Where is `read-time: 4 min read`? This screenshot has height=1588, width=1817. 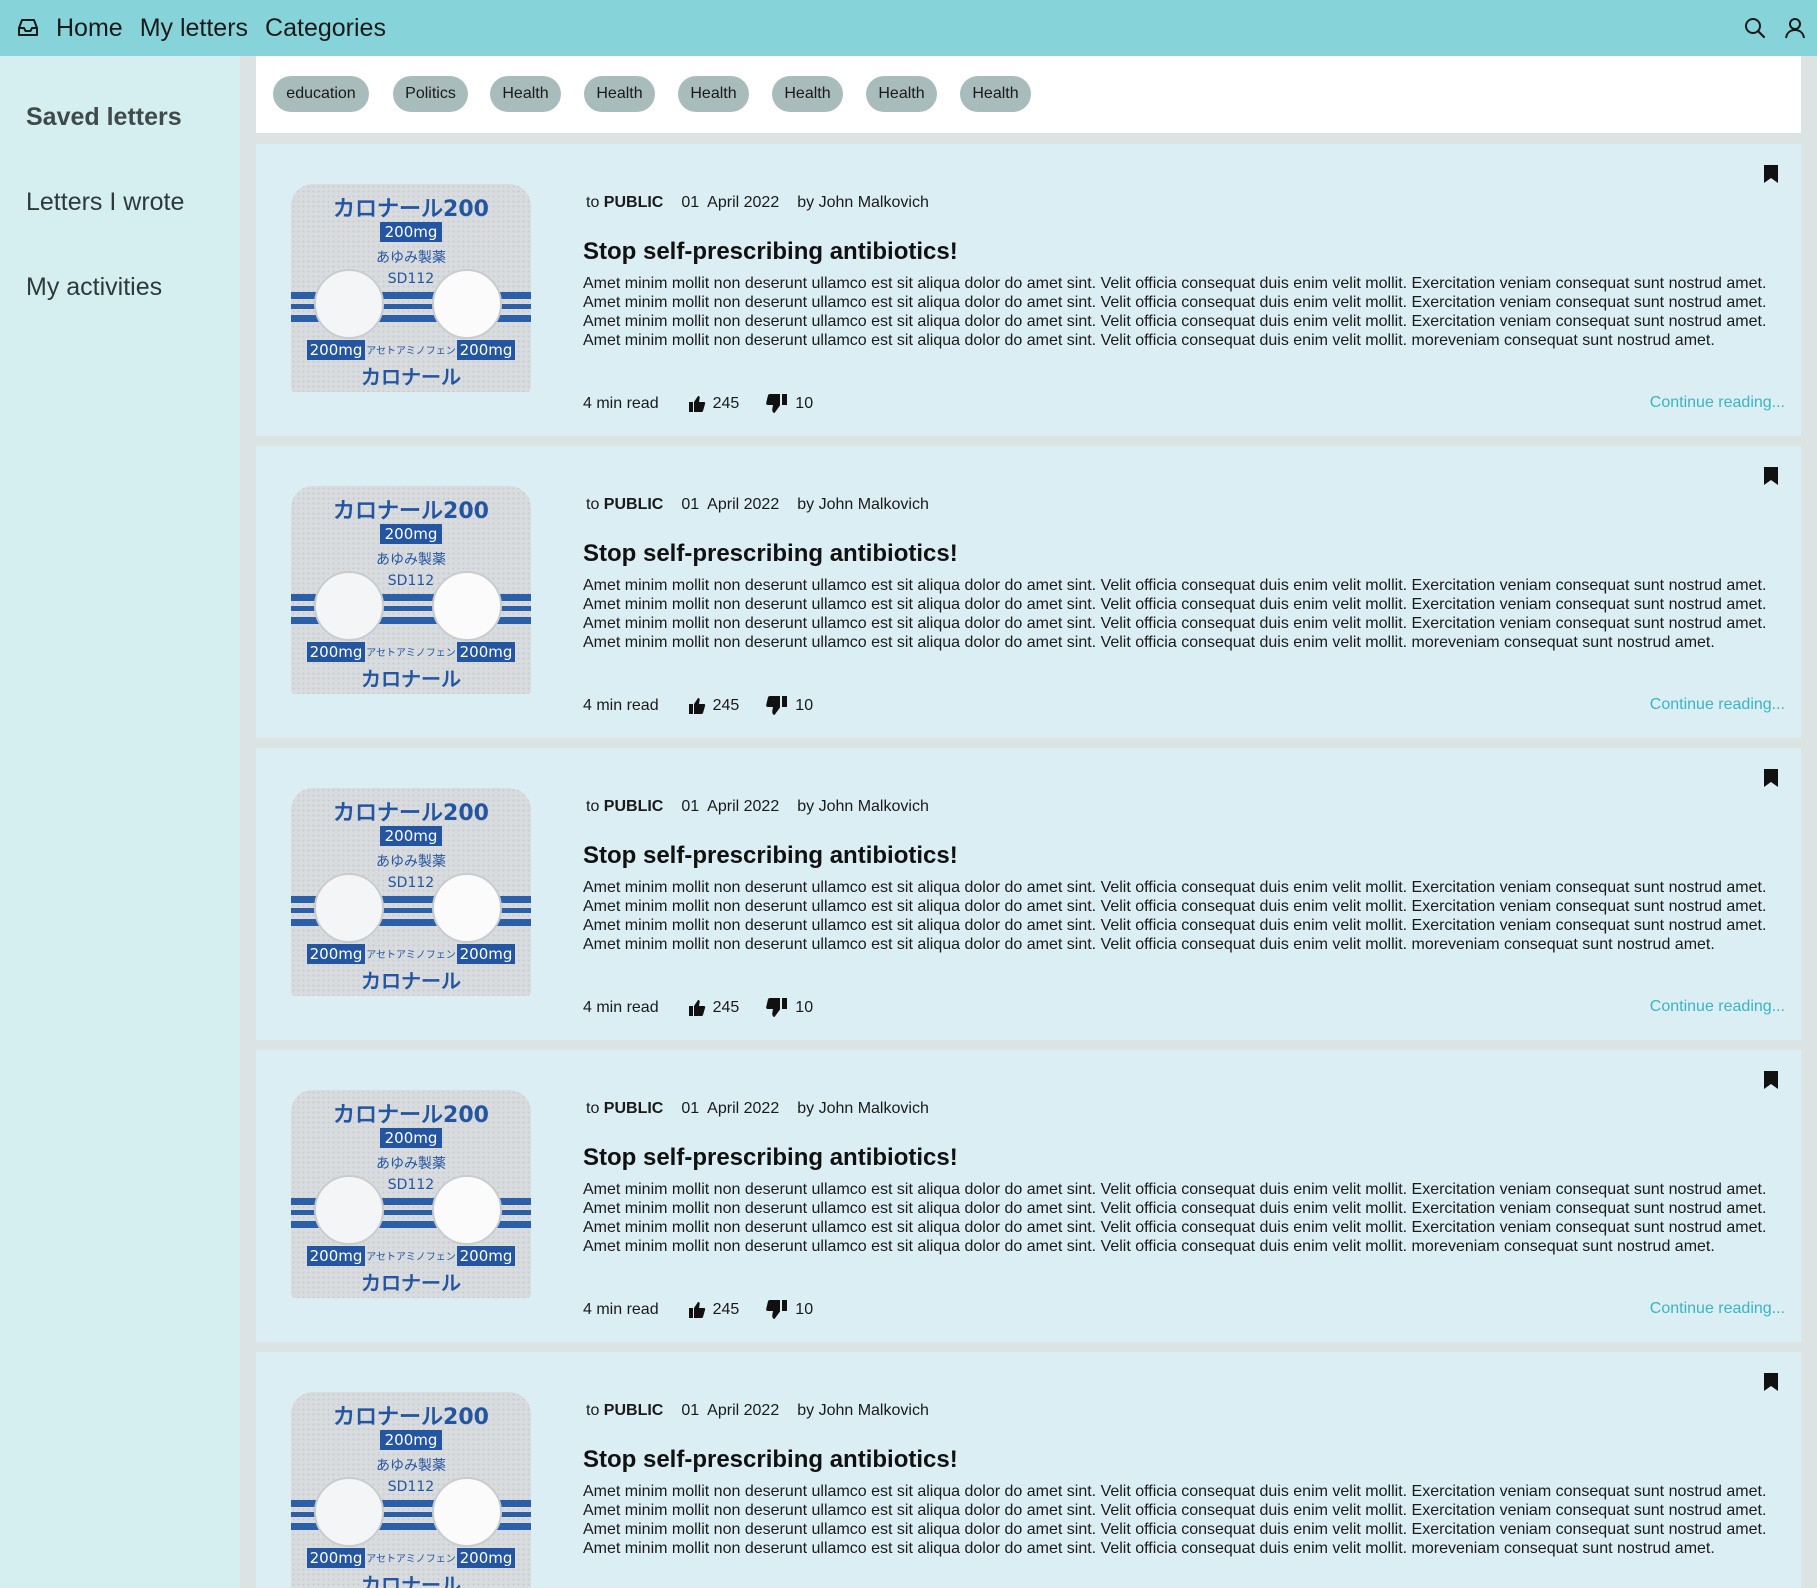
read-time: 4 min read is located at coordinates (621, 705).